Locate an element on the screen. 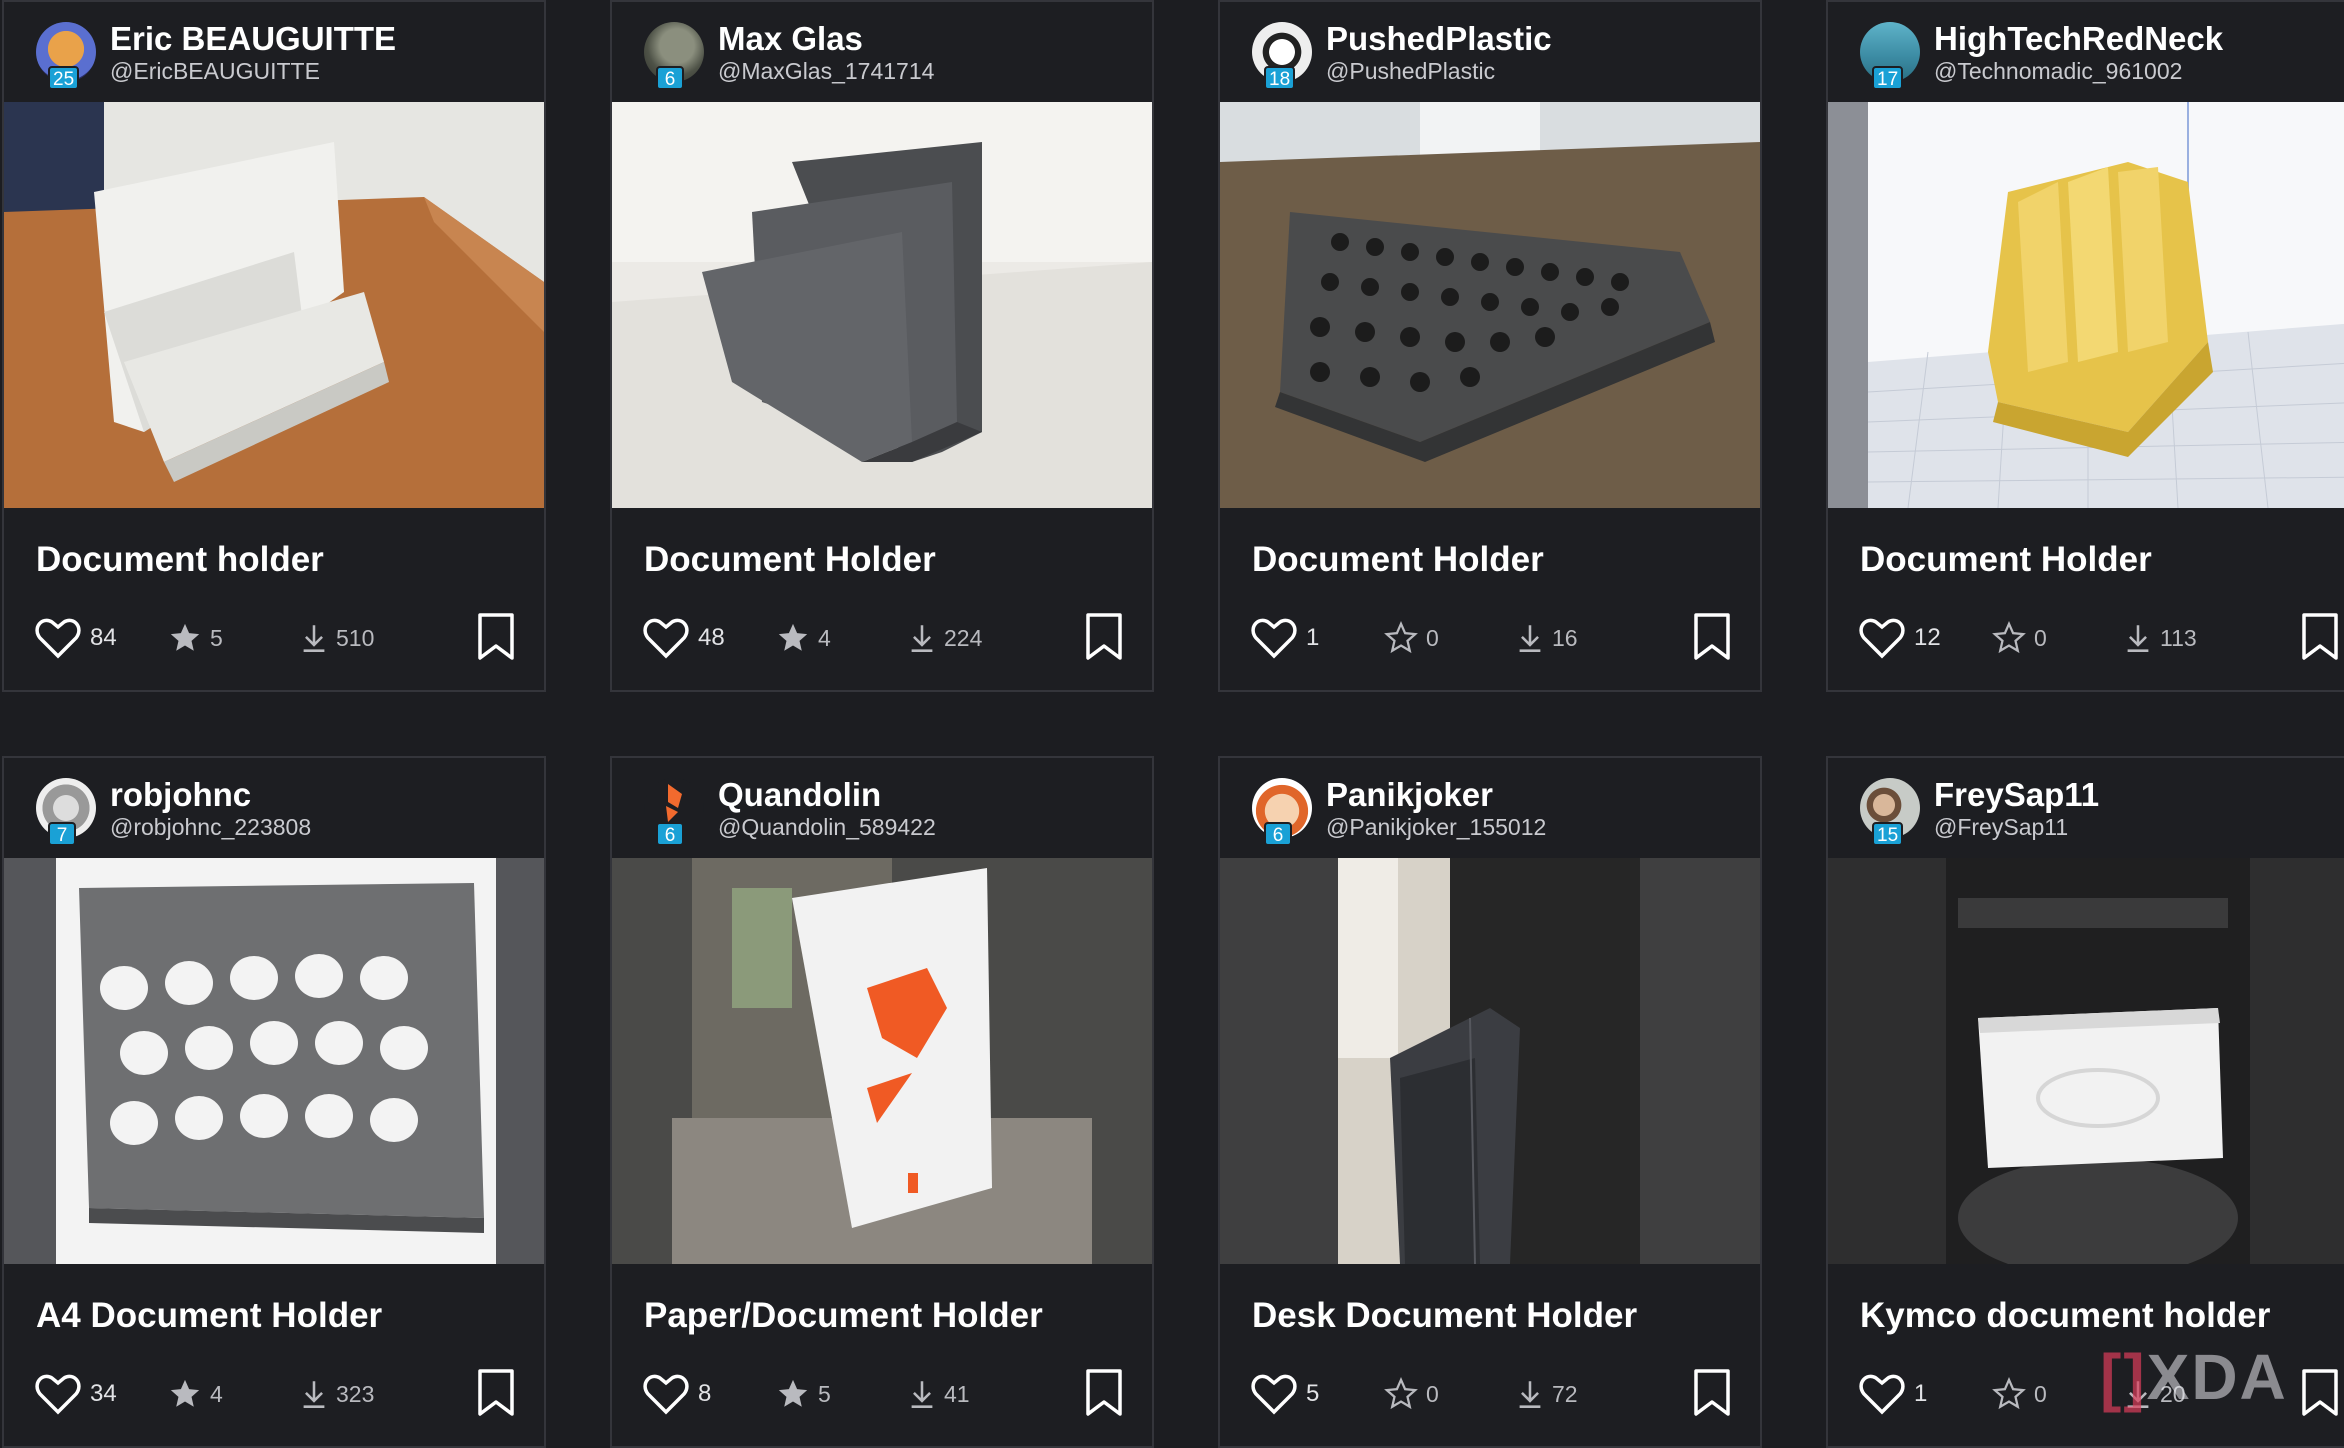 The image size is (2344, 1448). user-handle: @Panikjoker_155012 is located at coordinates (1436, 827).